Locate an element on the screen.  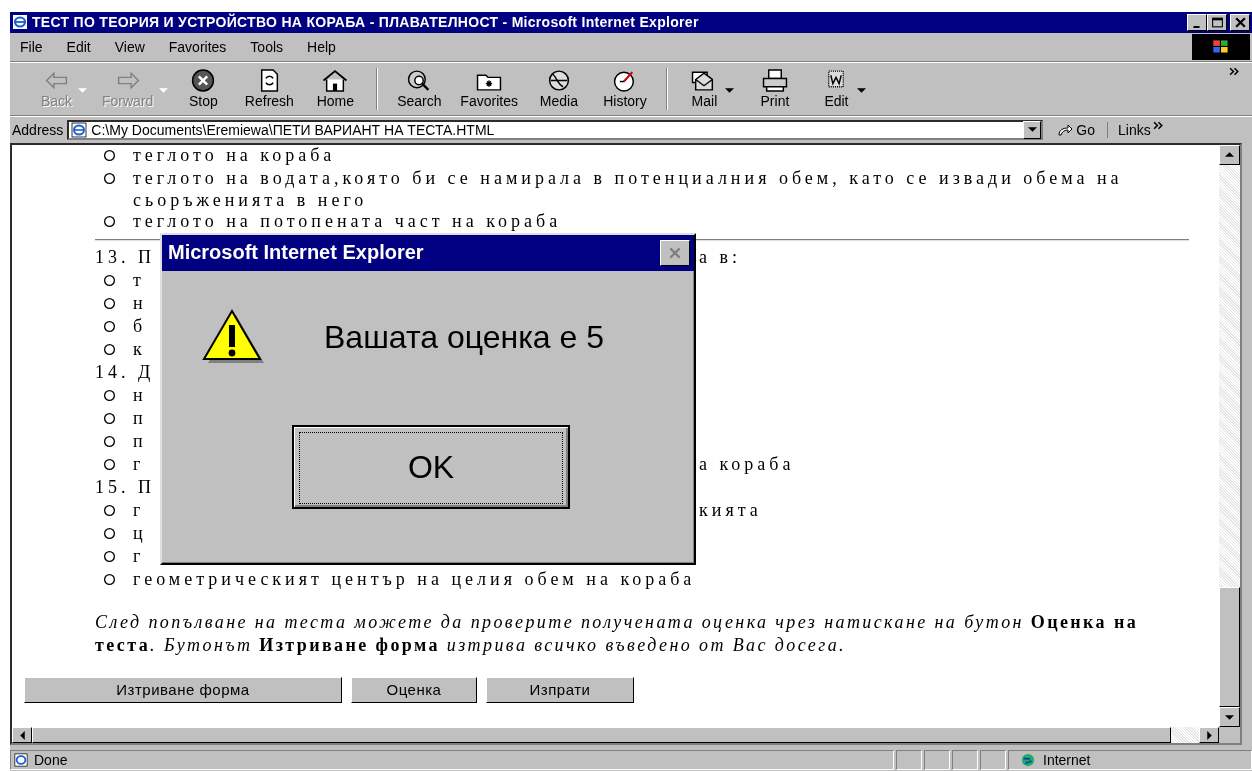
toolbar-button: Favorites is located at coordinates (489, 89).